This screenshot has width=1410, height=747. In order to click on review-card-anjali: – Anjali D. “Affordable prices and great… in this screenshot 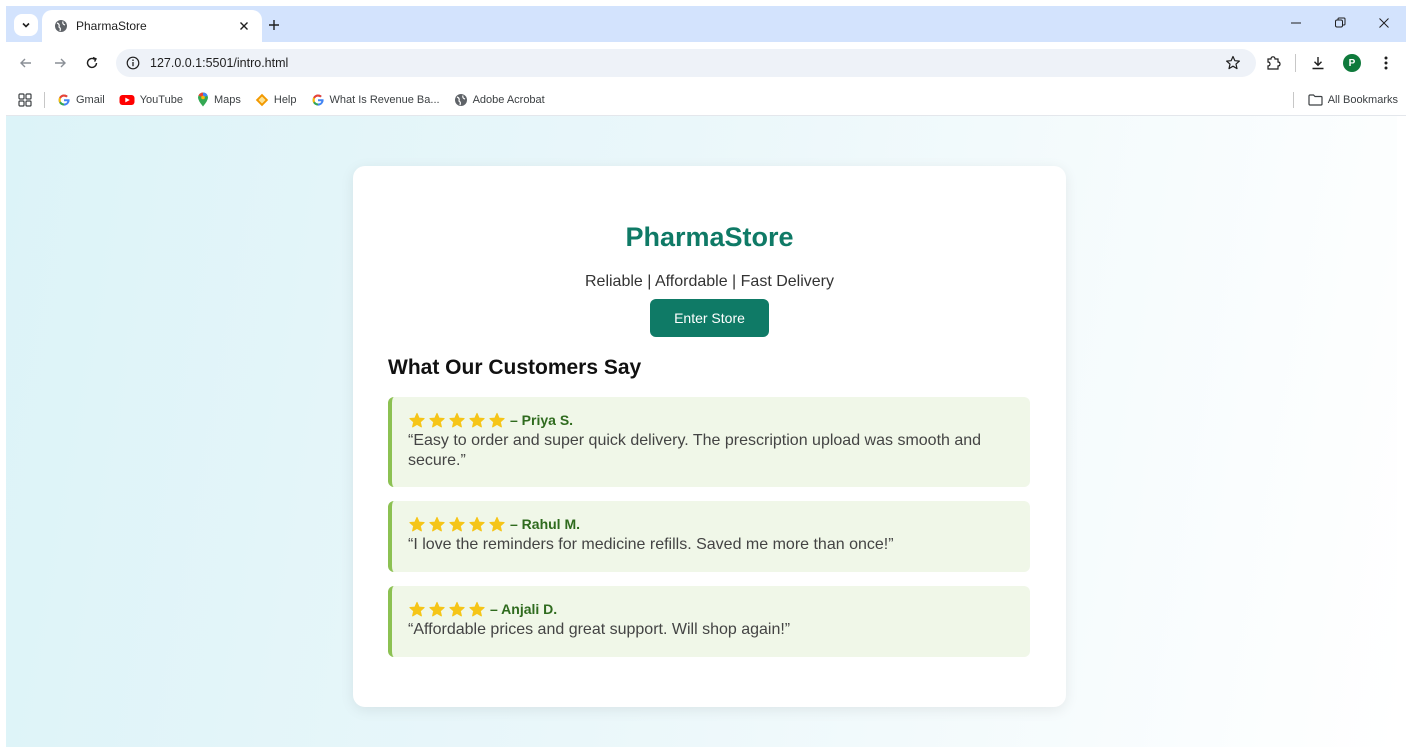, I will do `click(709, 621)`.